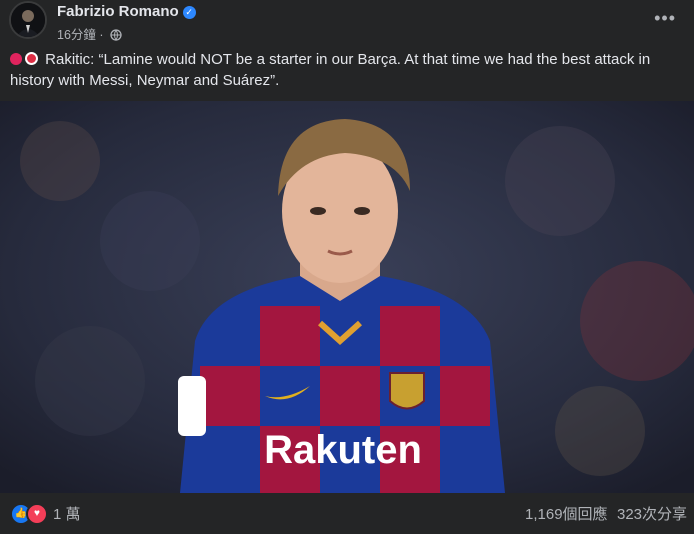  I want to click on reaction-icons: 👍 ♥, so click(29, 514).